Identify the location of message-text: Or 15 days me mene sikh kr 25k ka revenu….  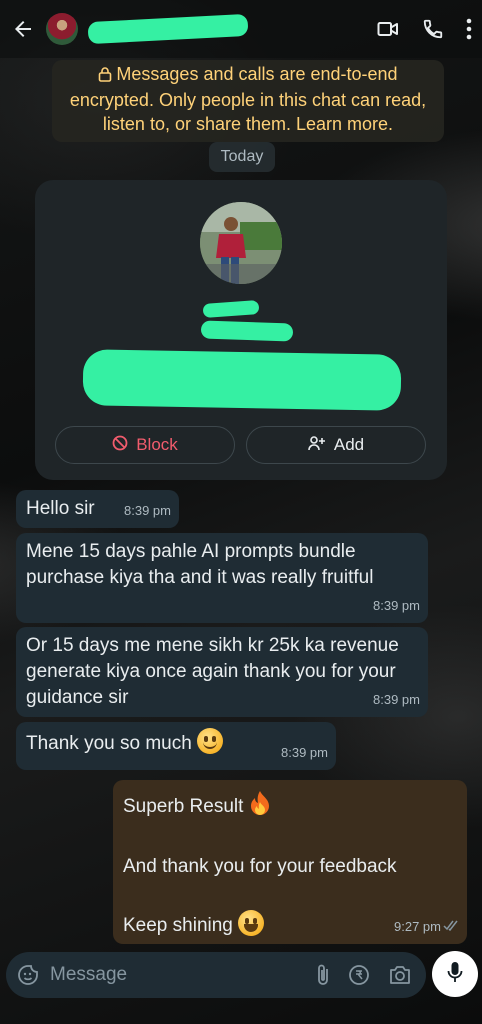
(212, 671).